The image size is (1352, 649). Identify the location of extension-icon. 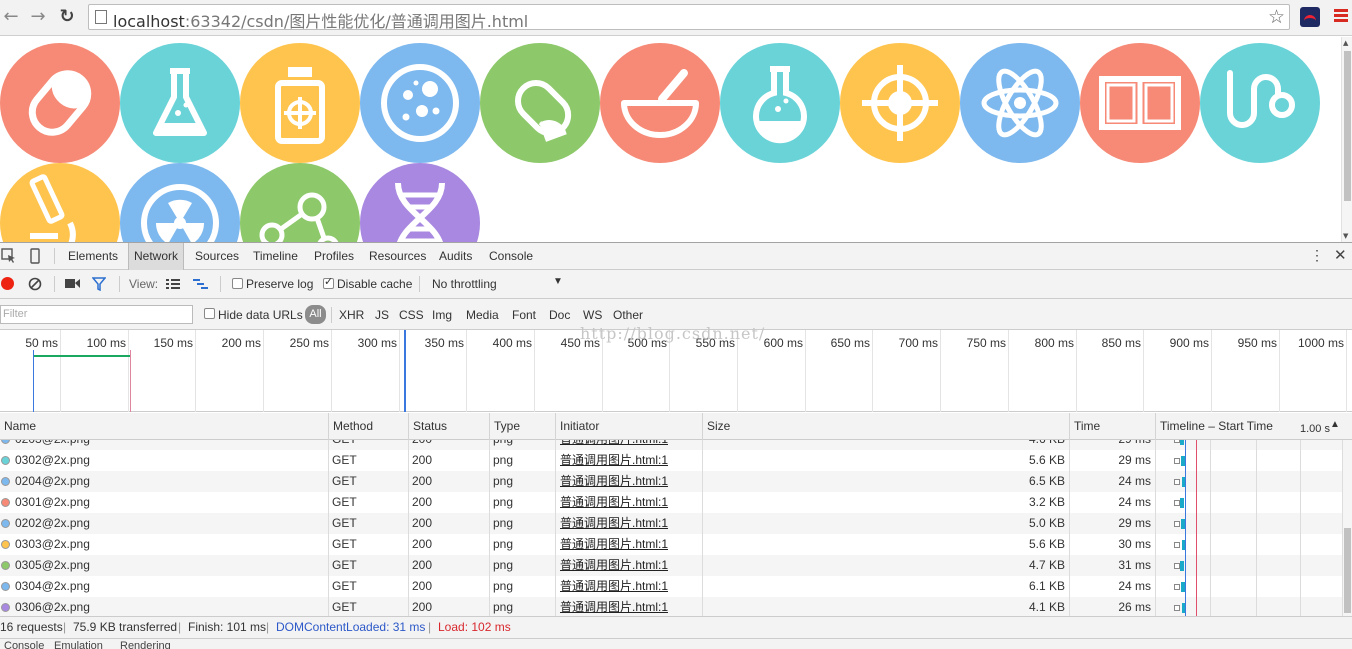
(1310, 17).